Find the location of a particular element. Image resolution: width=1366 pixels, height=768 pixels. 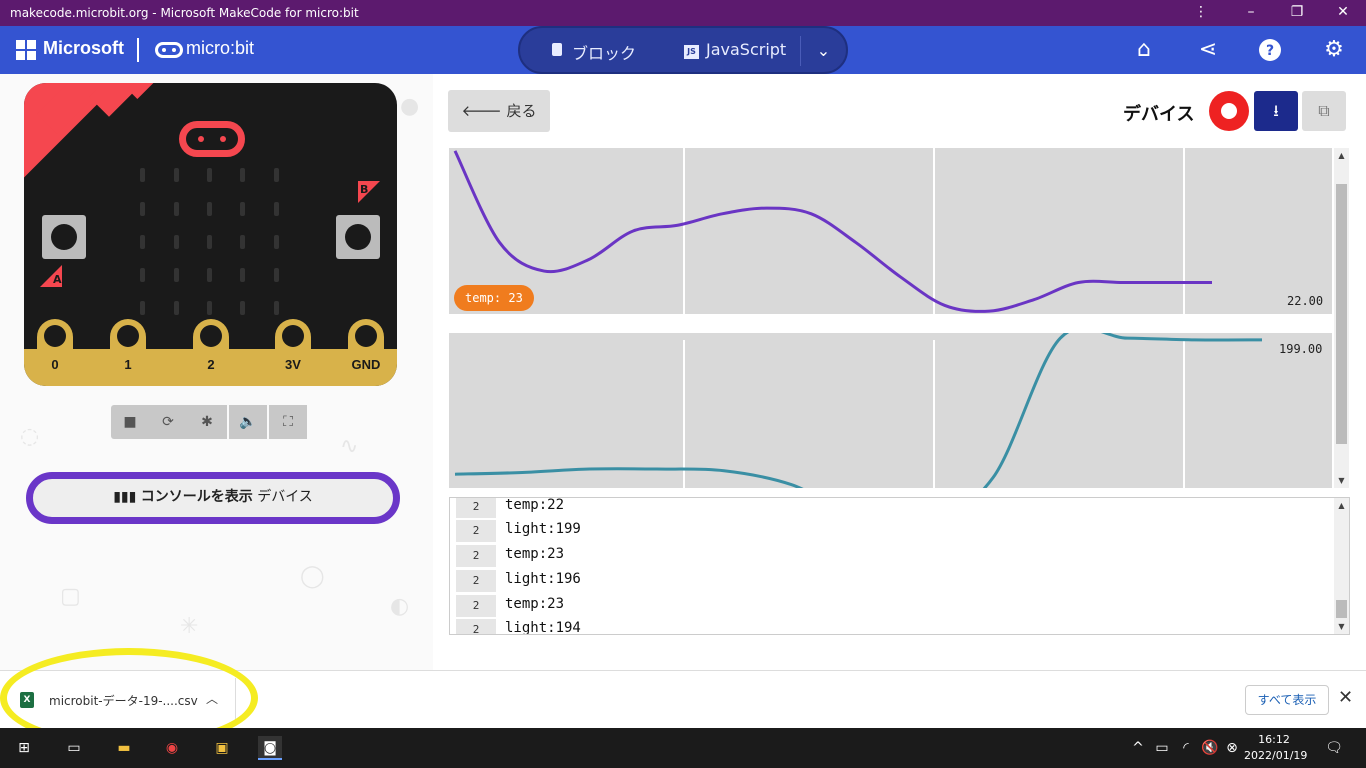

app-icon: ▣ is located at coordinates (222, 748).